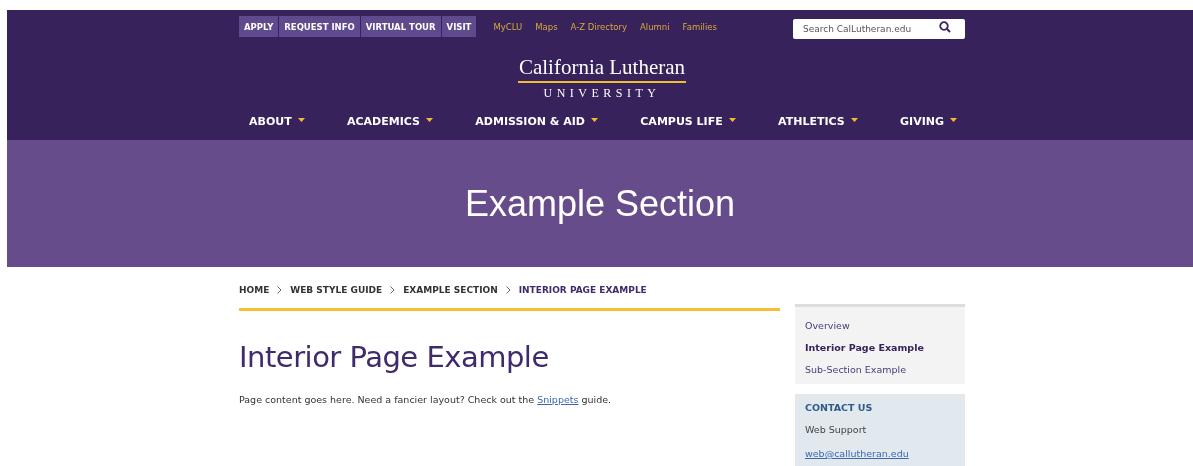 The image size is (1193, 466). What do you see at coordinates (390, 121) in the screenshot?
I see `main-nav-item: ACADEMICS` at bounding box center [390, 121].